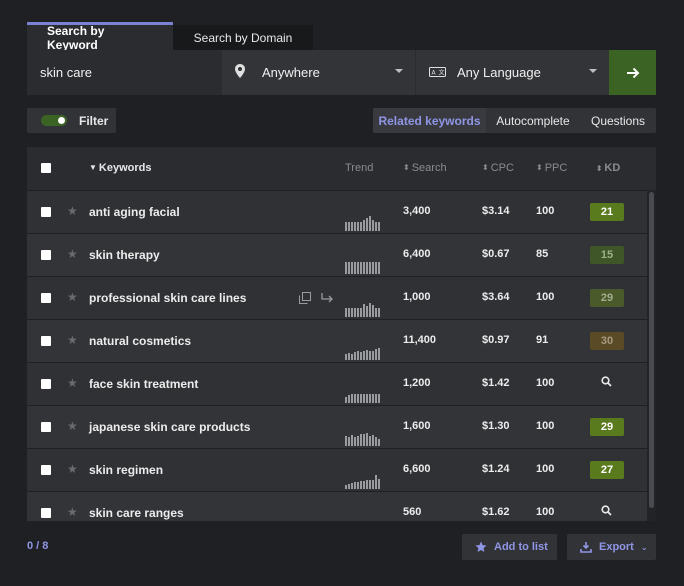 Image resolution: width=684 pixels, height=586 pixels. Describe the element at coordinates (143, 384) in the screenshot. I see `keyword-text: face skin treatment` at that location.